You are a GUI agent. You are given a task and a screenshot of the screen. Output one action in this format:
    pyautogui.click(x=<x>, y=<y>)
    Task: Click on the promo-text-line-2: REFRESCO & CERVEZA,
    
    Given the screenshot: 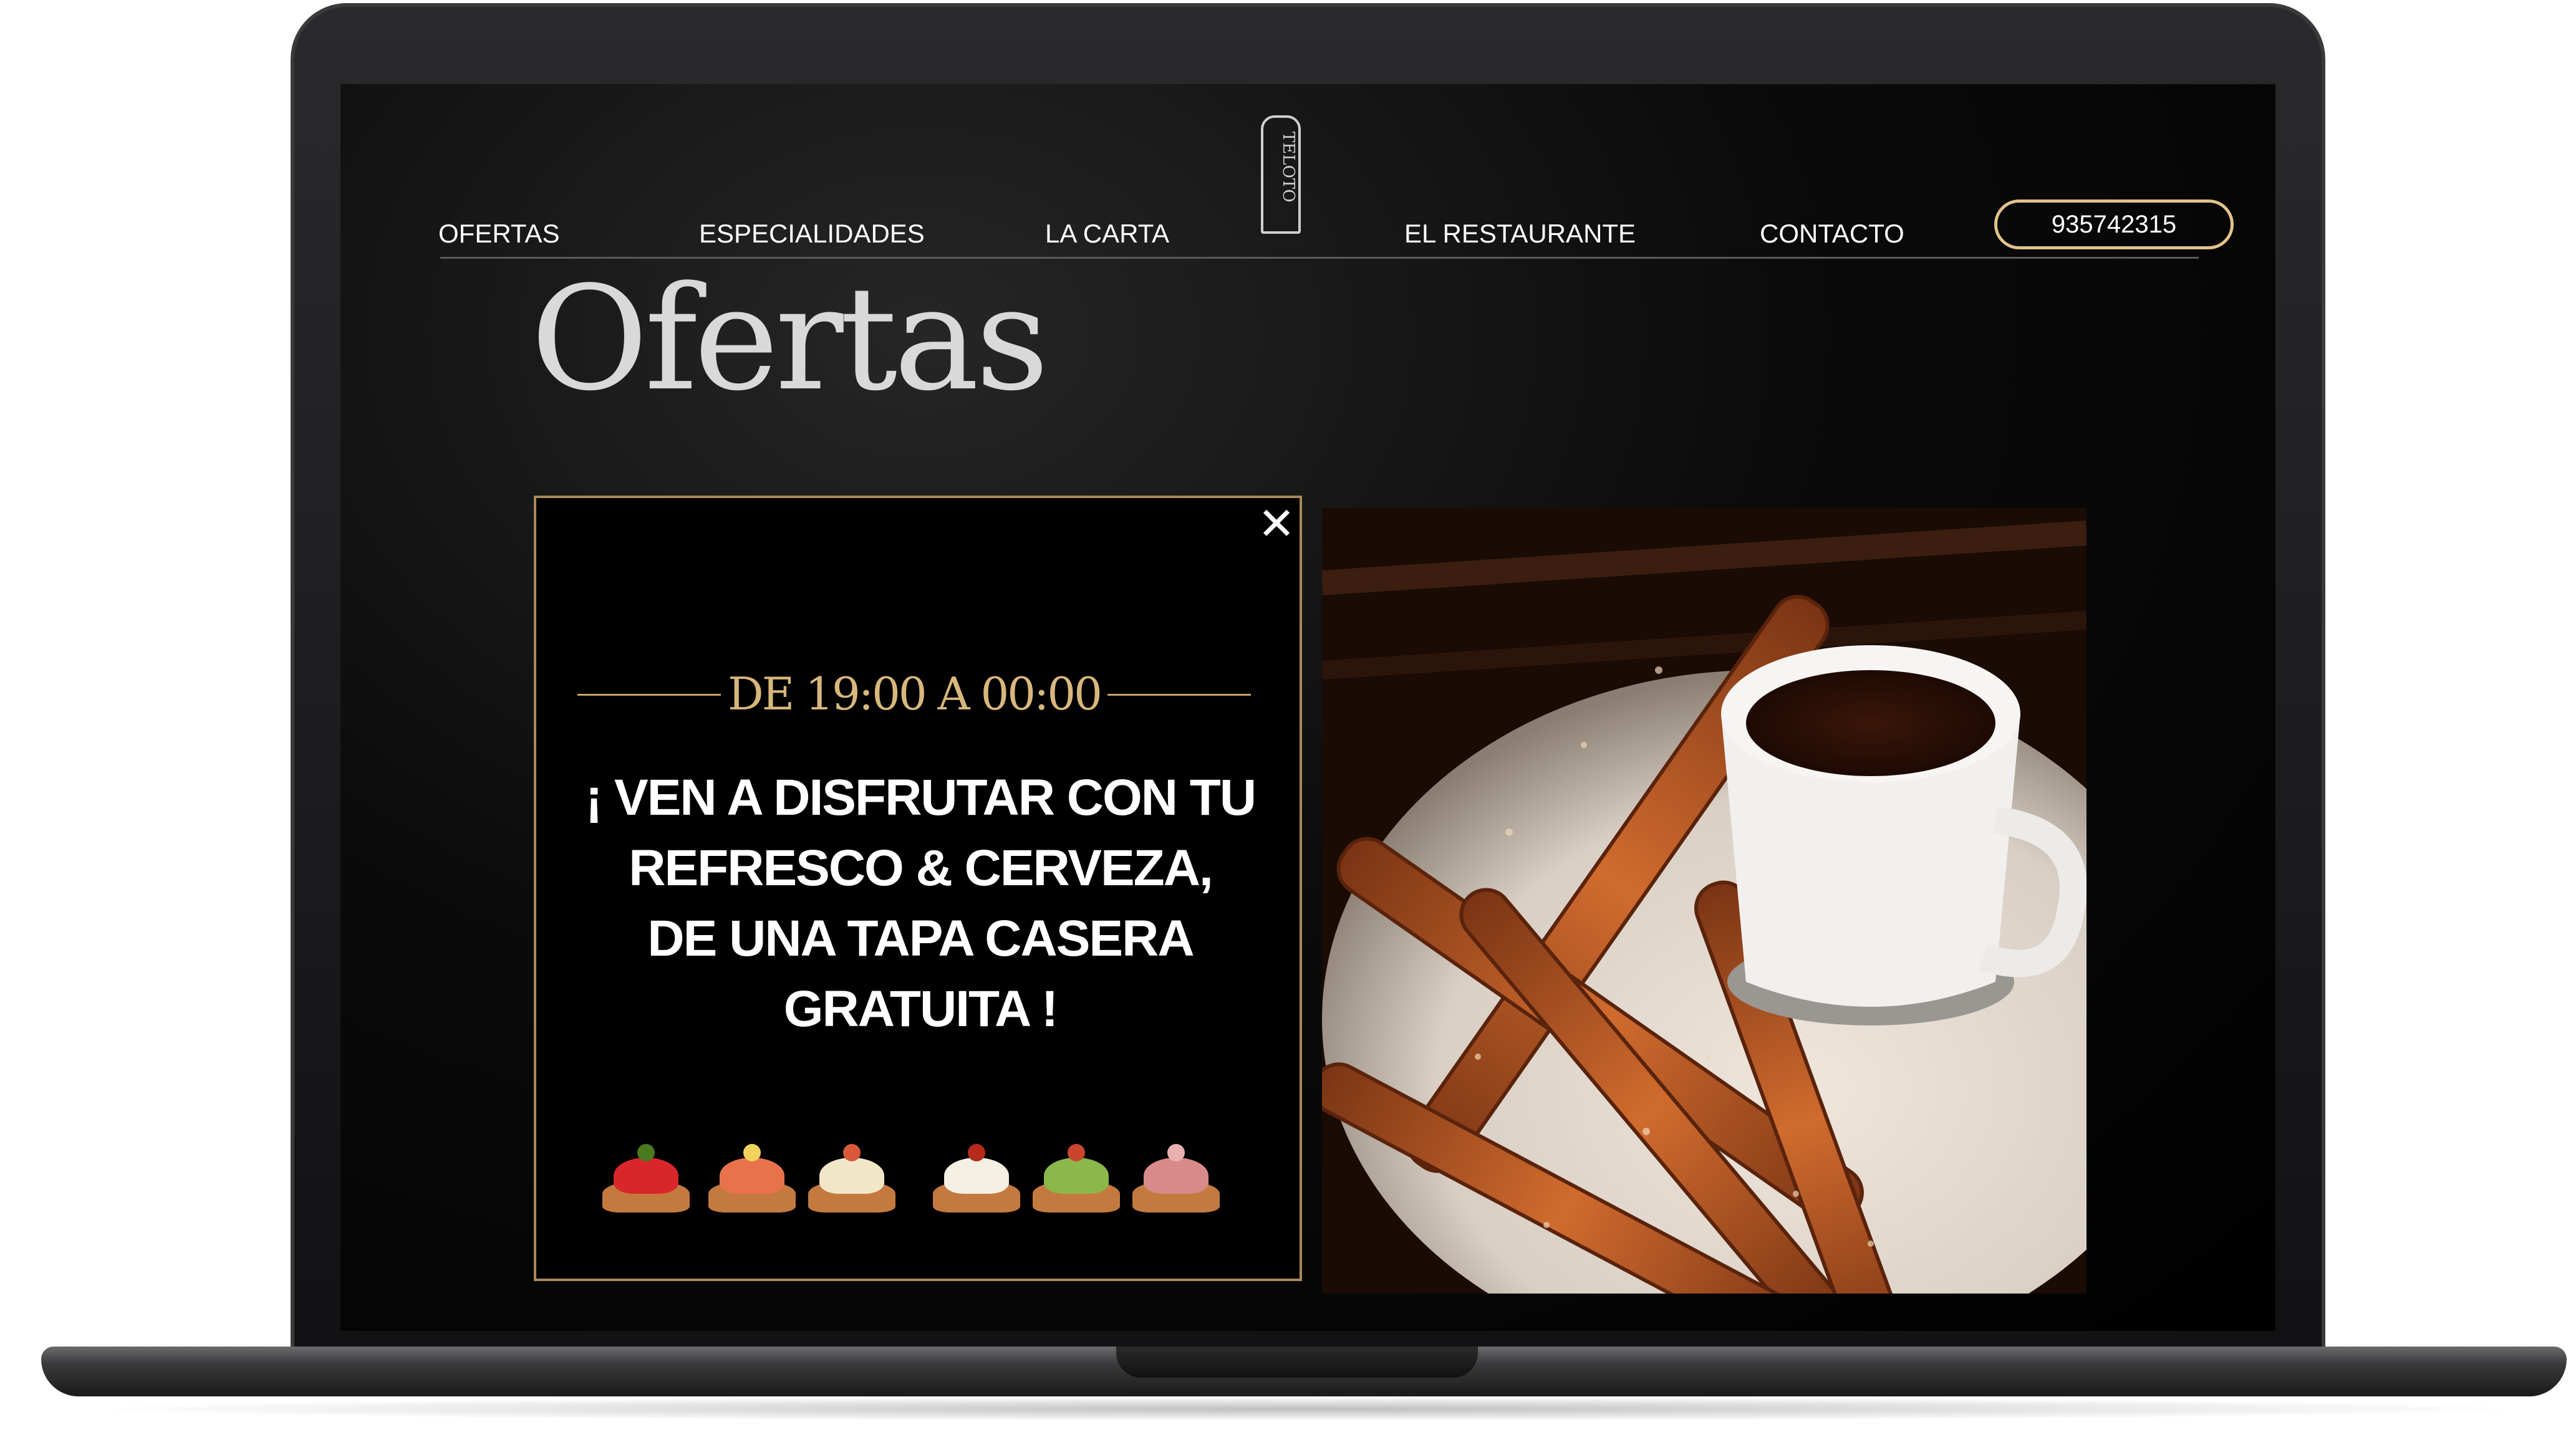 What is the action you would take?
    pyautogui.click(x=921, y=868)
    